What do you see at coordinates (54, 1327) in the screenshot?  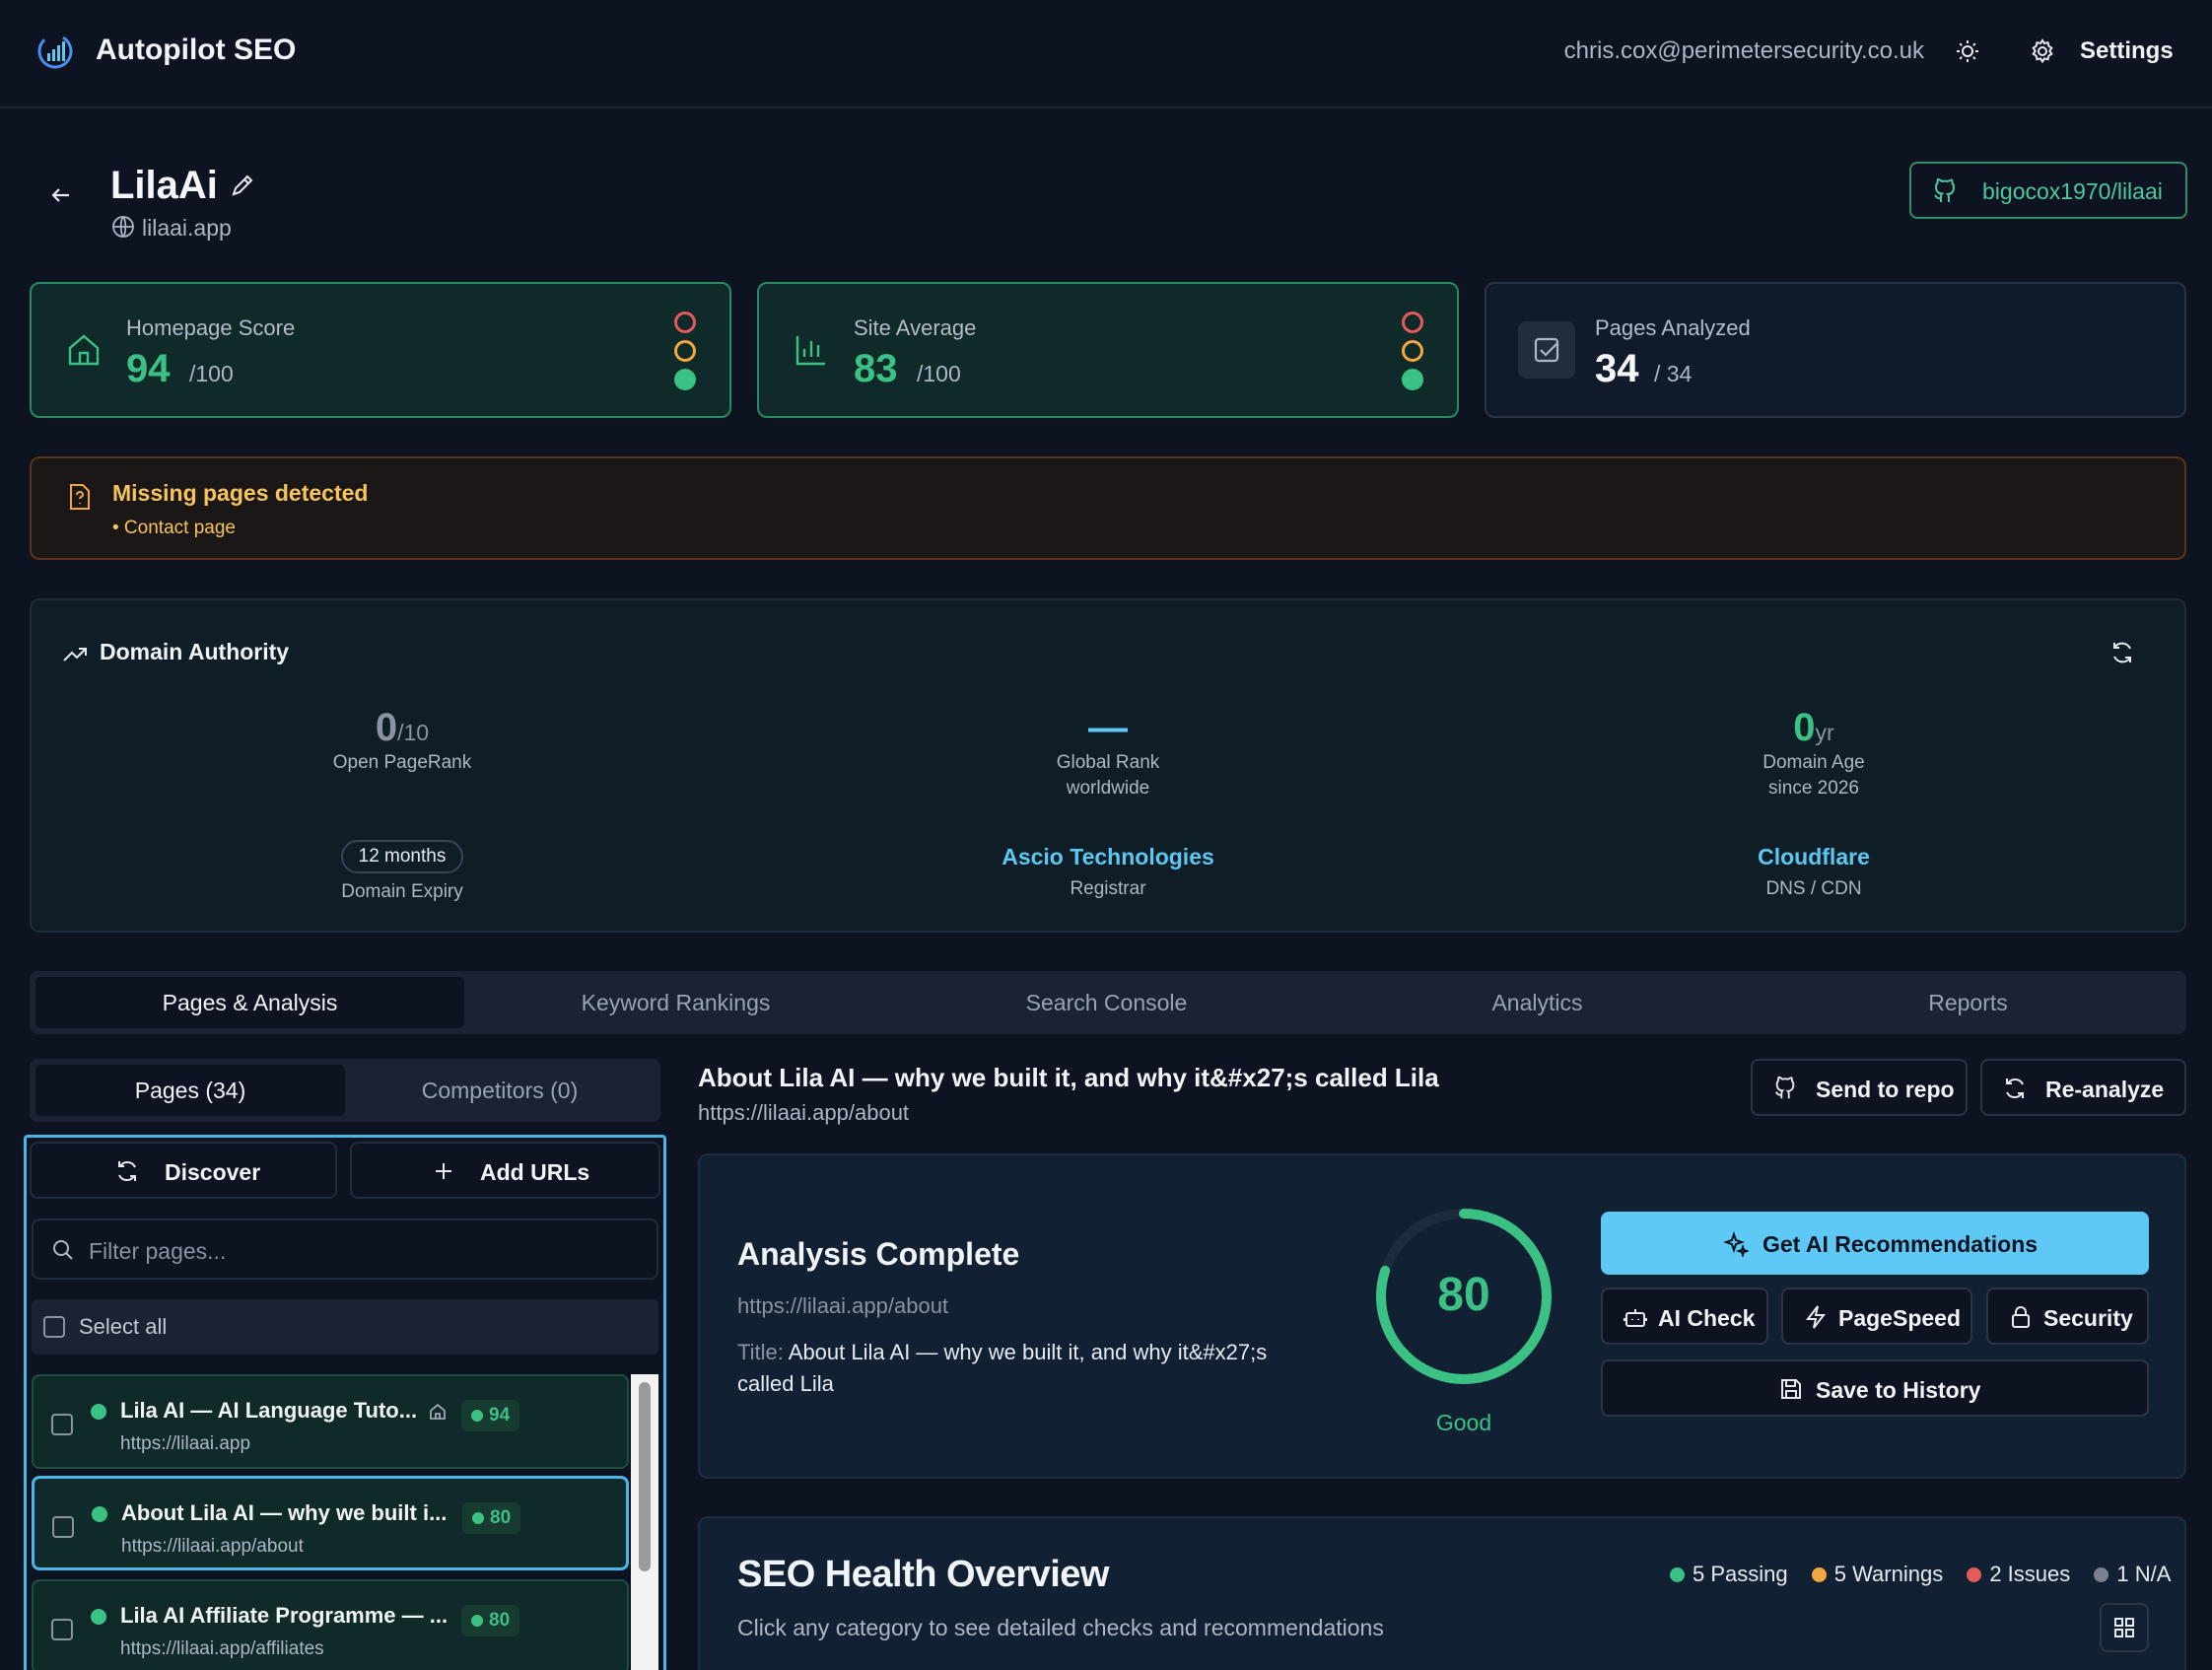 I see `select-all-checkbox` at bounding box center [54, 1327].